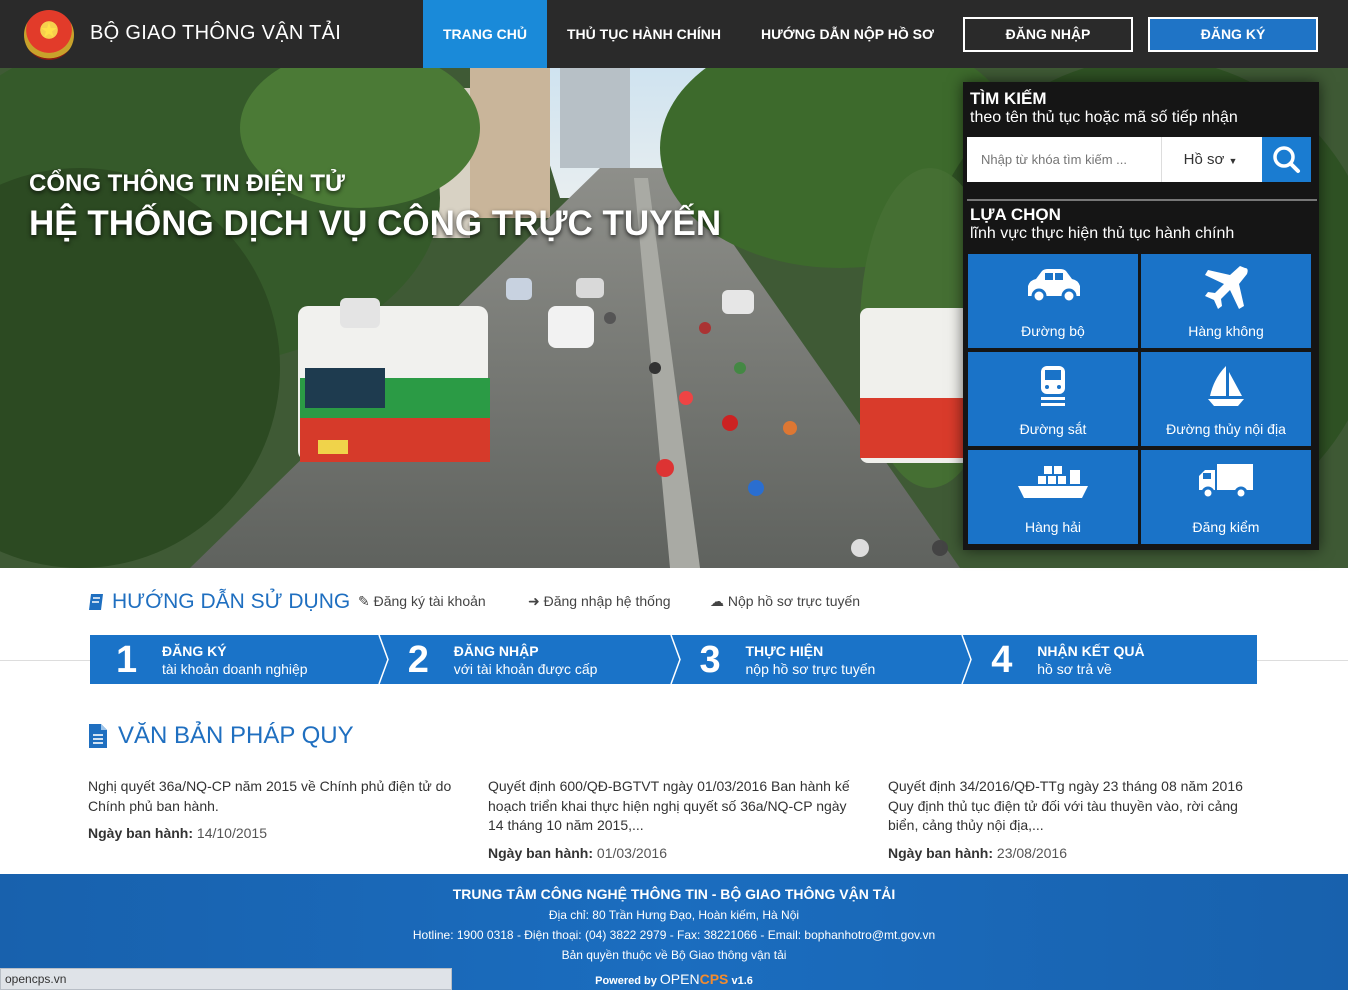 The width and height of the screenshot is (1348, 990). I want to click on guide-section-header: HƯỚNG DẪN SỬ DỤNG, so click(219, 602).